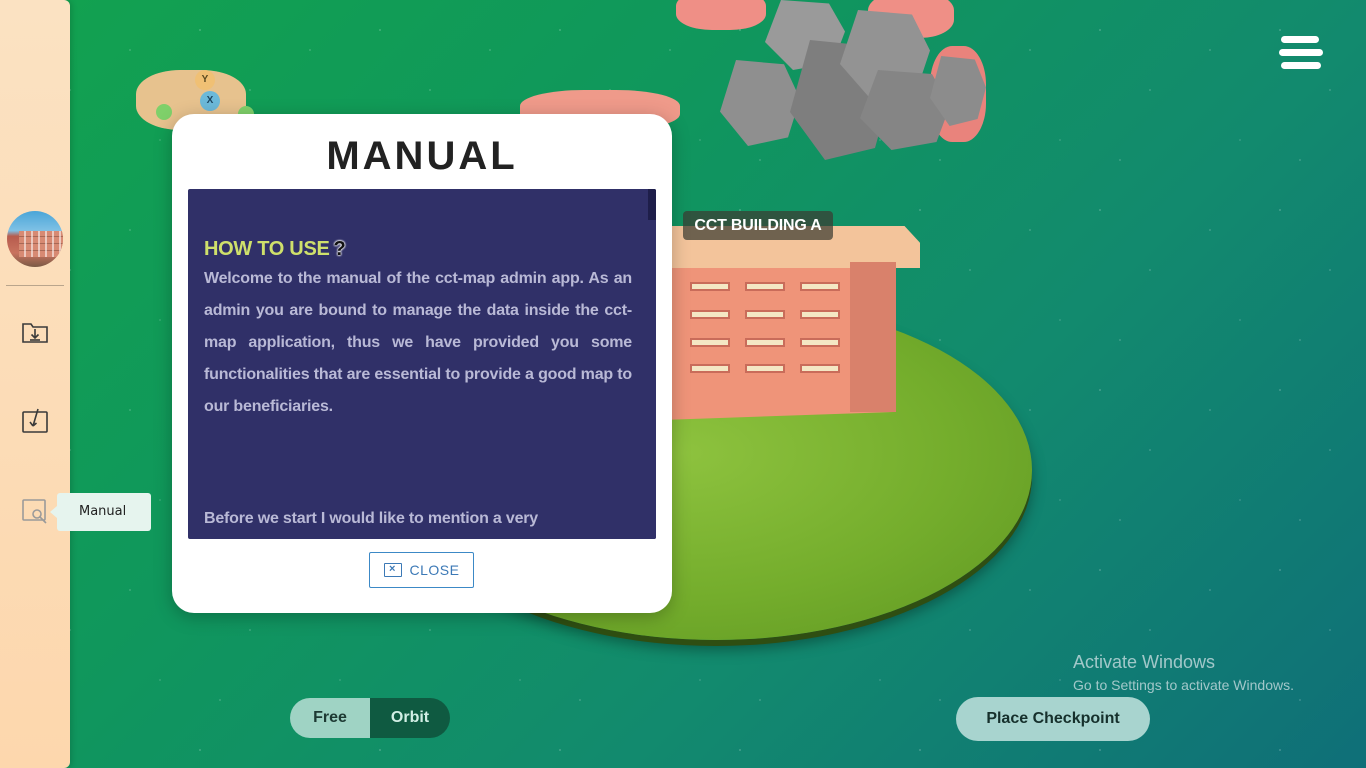  Describe the element at coordinates (205, 80) in the screenshot. I see `axis-gizmo-y: Y` at that location.